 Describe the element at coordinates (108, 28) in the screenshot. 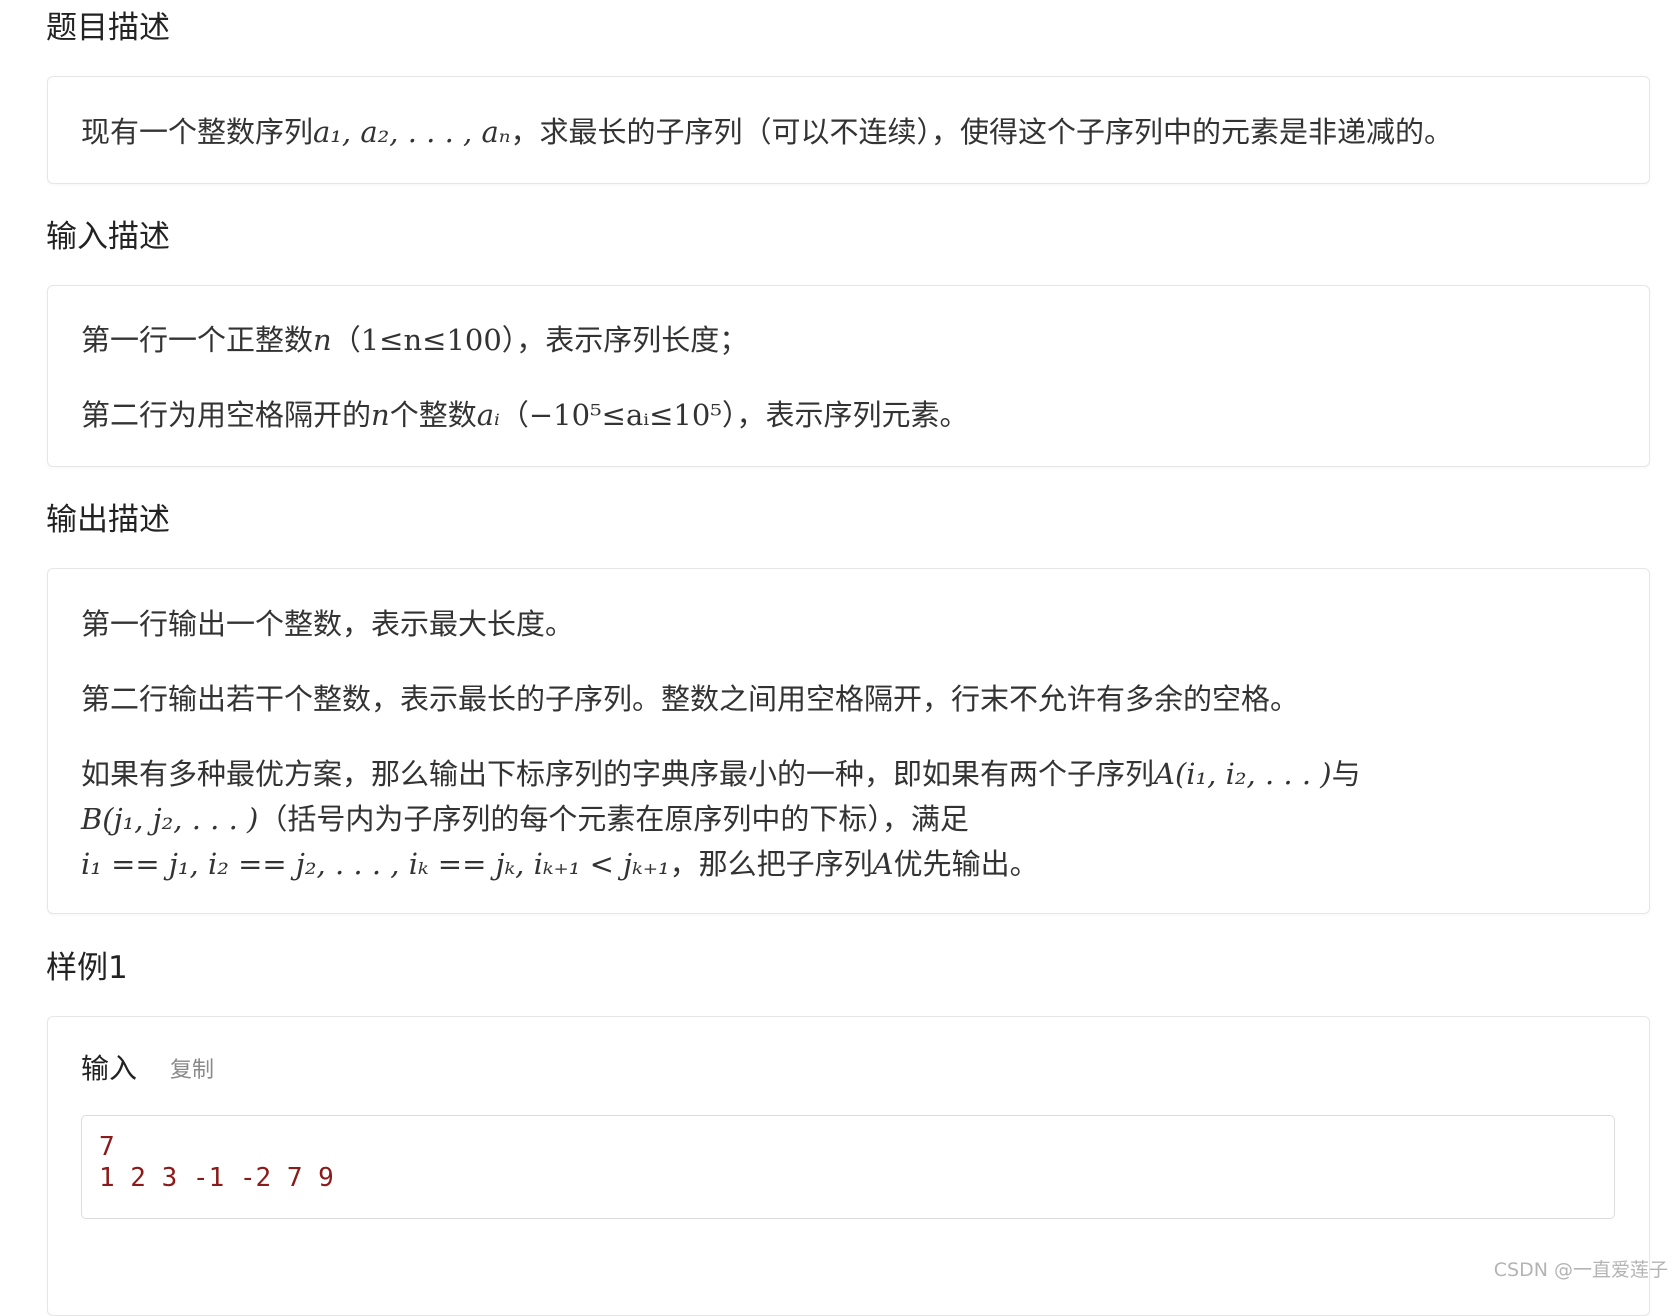

I see `problem-description-title: 题目描述` at that location.